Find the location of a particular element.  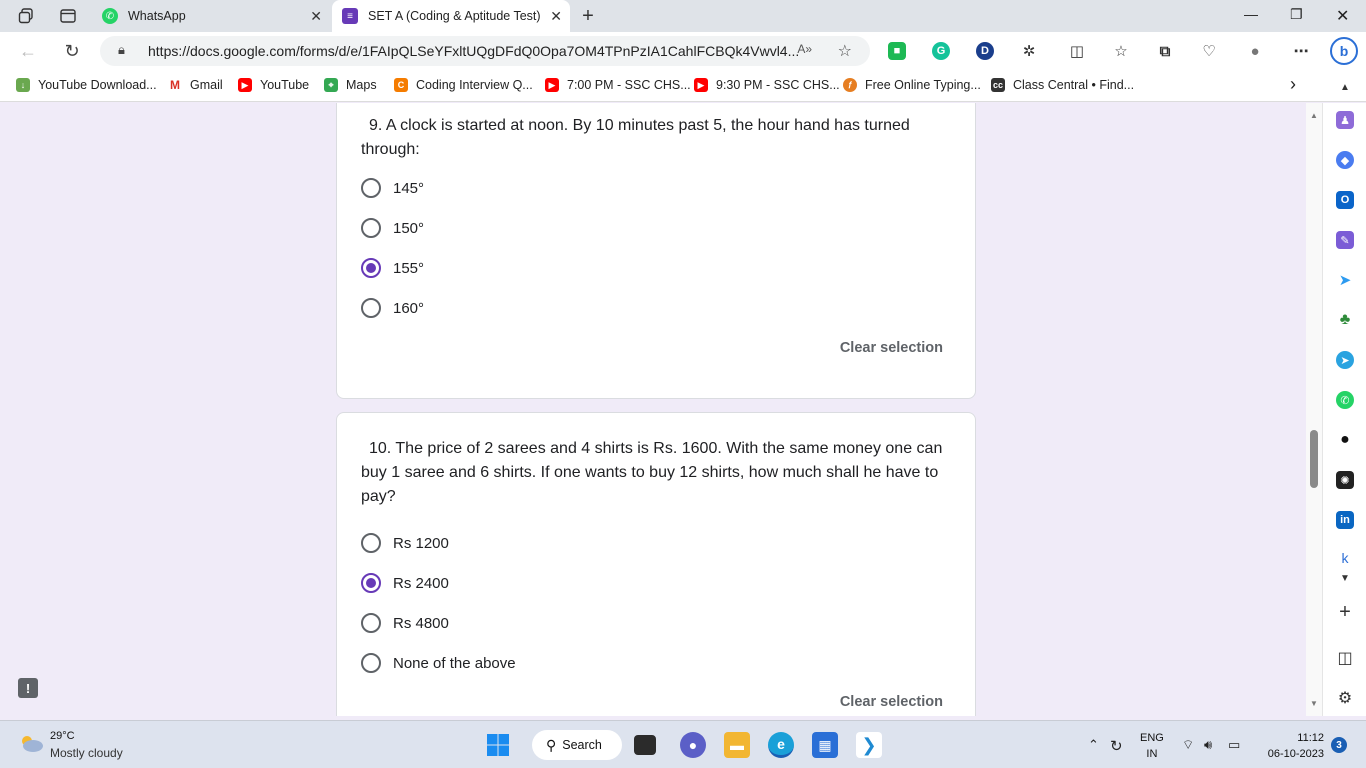

refresh-icon: ↻ is located at coordinates (72, 51).